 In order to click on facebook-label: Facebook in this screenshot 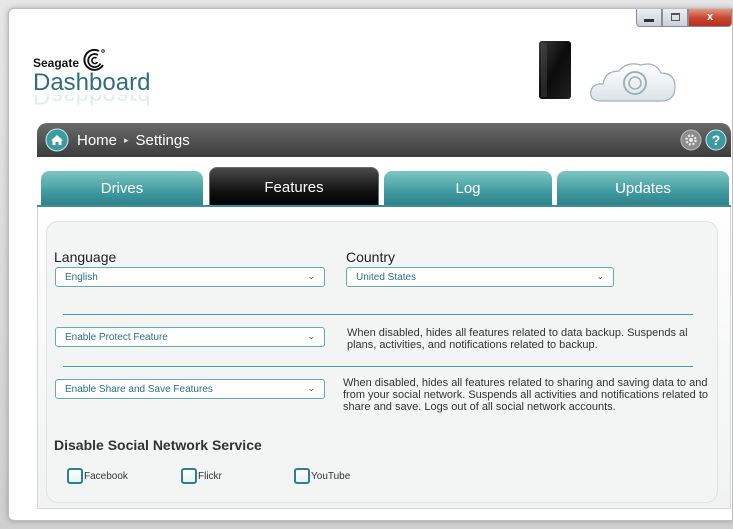, I will do `click(106, 476)`.